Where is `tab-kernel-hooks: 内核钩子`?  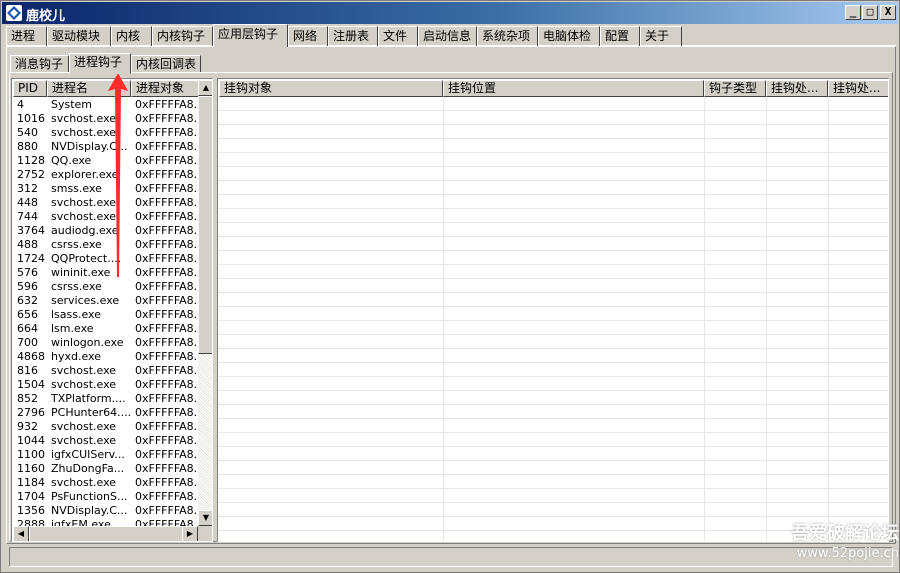
tab-kernel-hooks: 内核钩子 is located at coordinates (182, 36).